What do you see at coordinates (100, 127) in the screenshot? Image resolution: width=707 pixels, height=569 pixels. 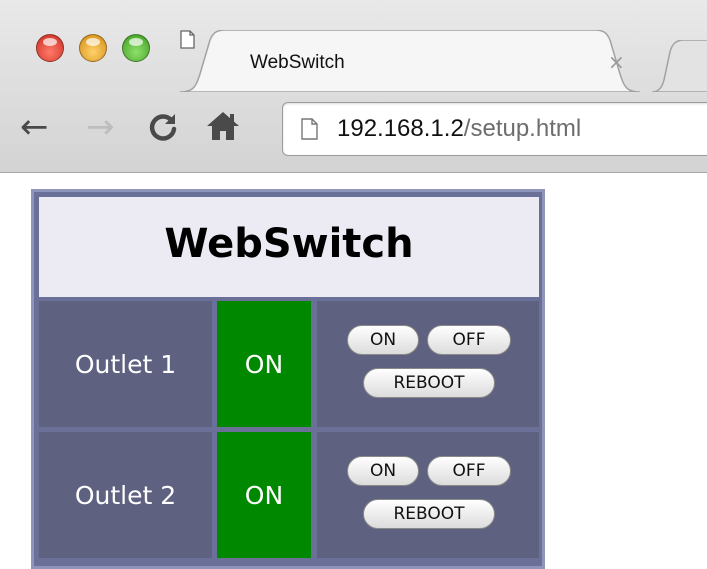 I see `forward-arrow-icon: →` at bounding box center [100, 127].